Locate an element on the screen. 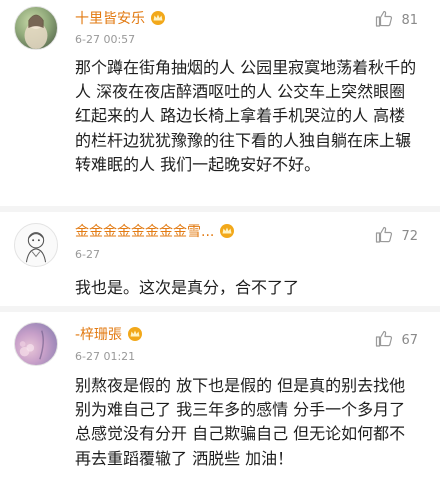  timestamp: 6-27 01:21 is located at coordinates (105, 356).